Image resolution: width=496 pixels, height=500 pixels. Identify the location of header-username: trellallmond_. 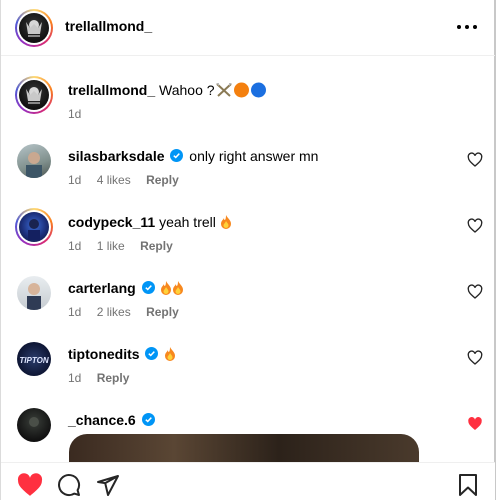
(108, 26).